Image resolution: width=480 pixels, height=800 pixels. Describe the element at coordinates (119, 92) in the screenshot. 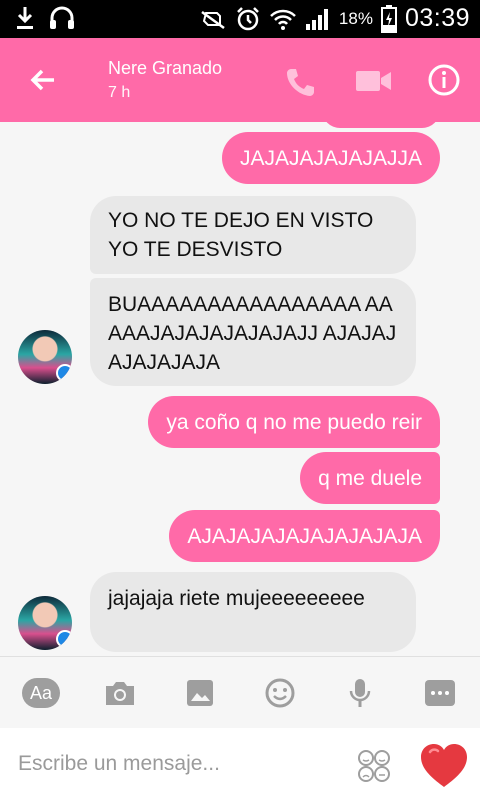

I see `last-active-status: 7 h` at that location.